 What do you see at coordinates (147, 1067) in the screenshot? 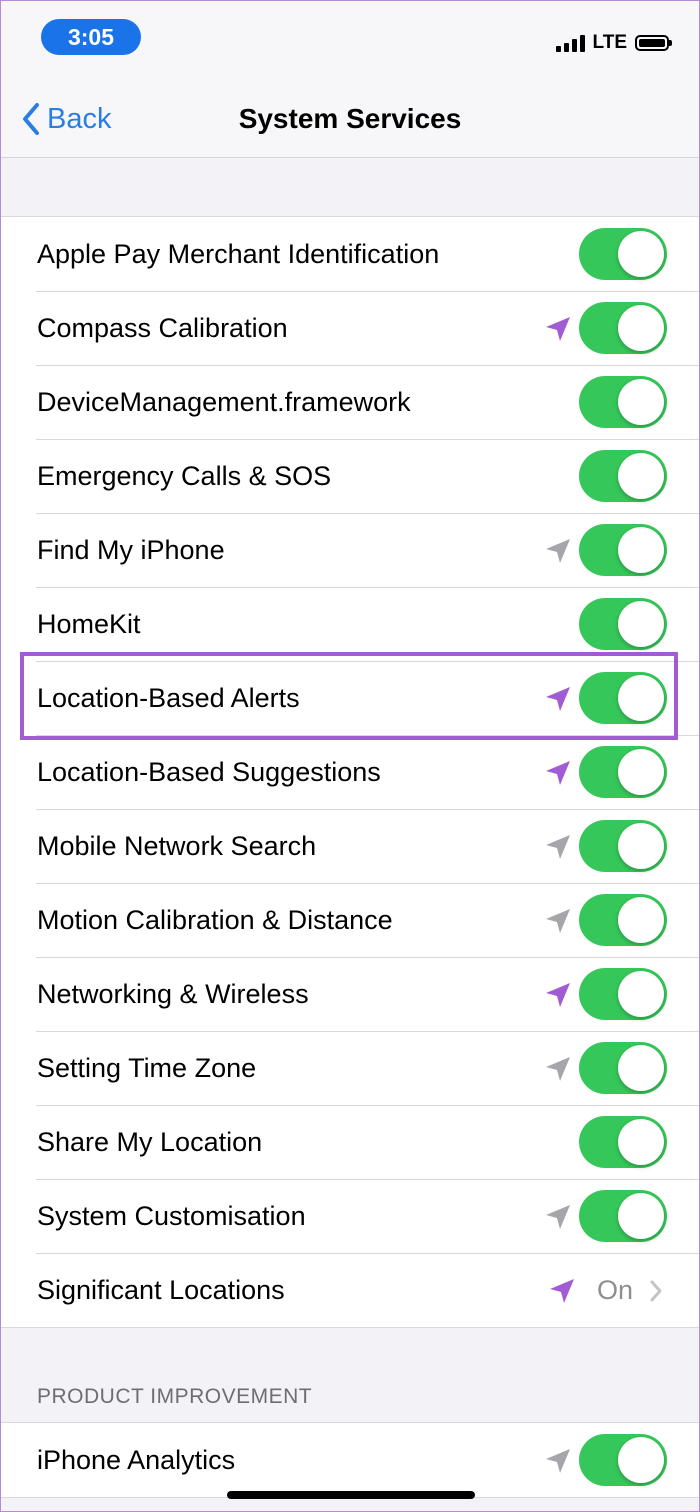
I see `service-label: Setting Time Zone` at bounding box center [147, 1067].